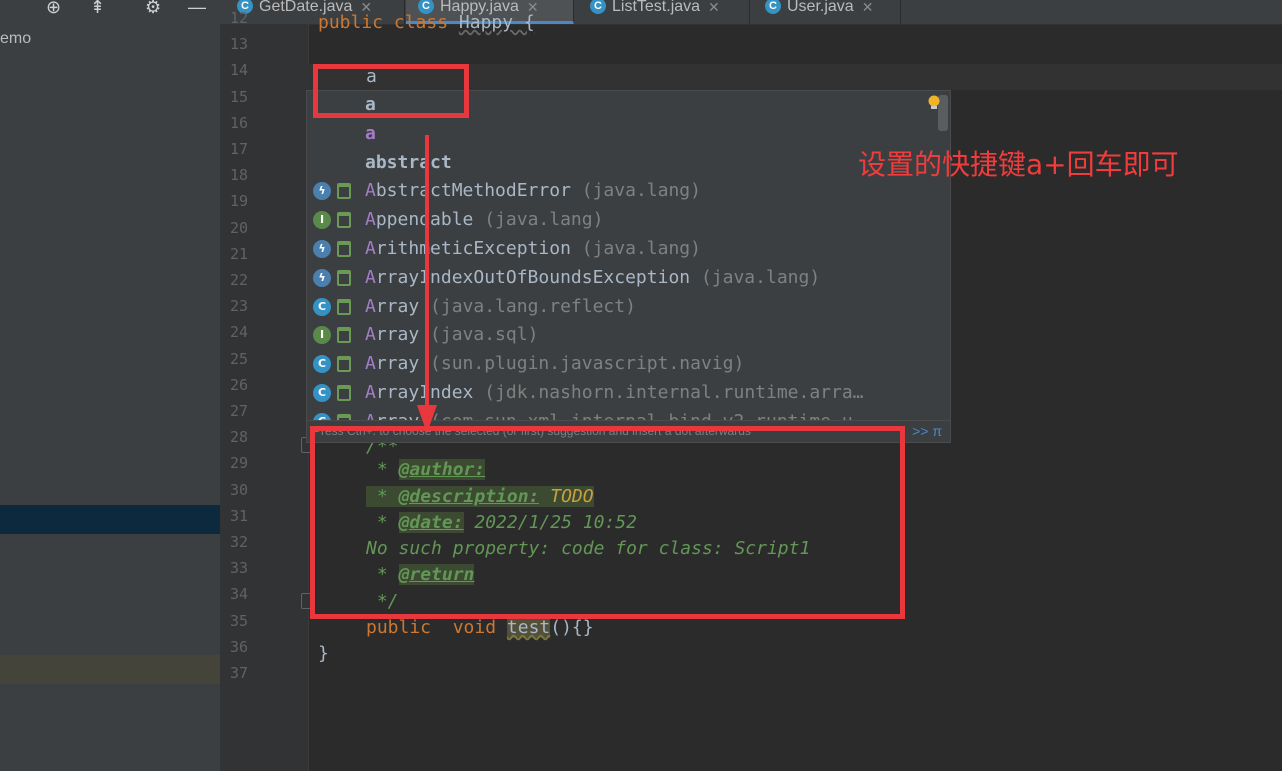 This screenshot has width=1282, height=771. I want to click on line-number: 18, so click(248, 175).